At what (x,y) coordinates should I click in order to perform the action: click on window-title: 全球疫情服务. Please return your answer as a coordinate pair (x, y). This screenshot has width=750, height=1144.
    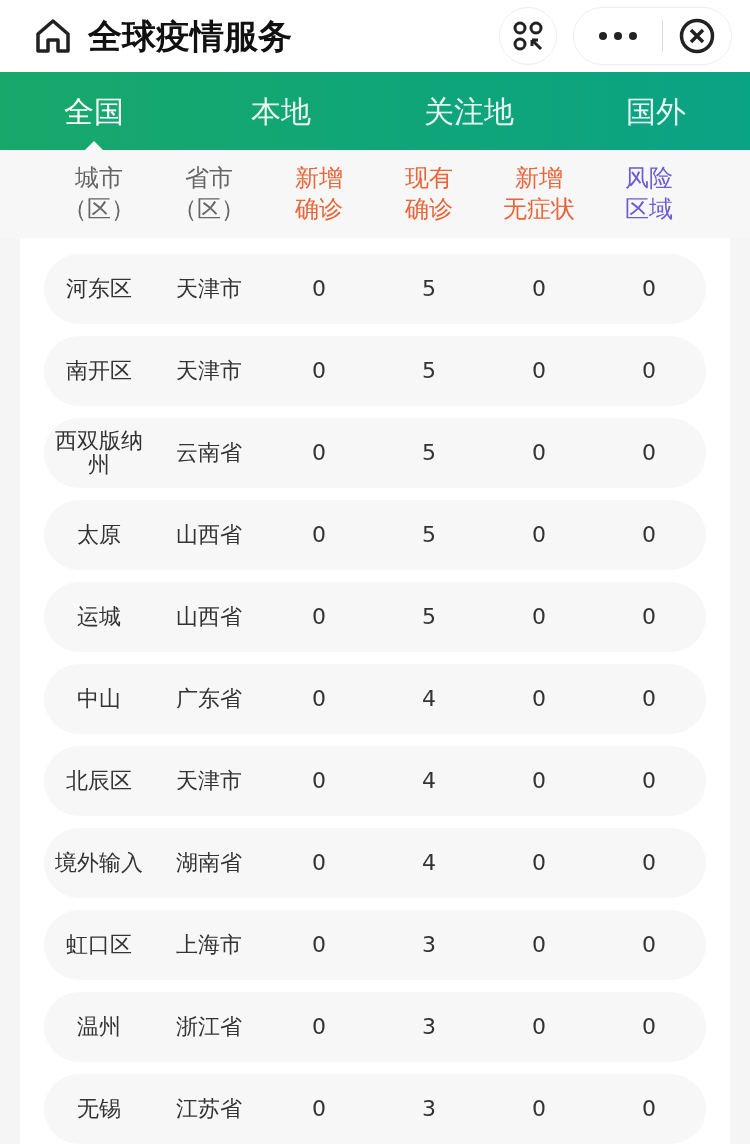
    Looking at the image, I should click on (190, 36).